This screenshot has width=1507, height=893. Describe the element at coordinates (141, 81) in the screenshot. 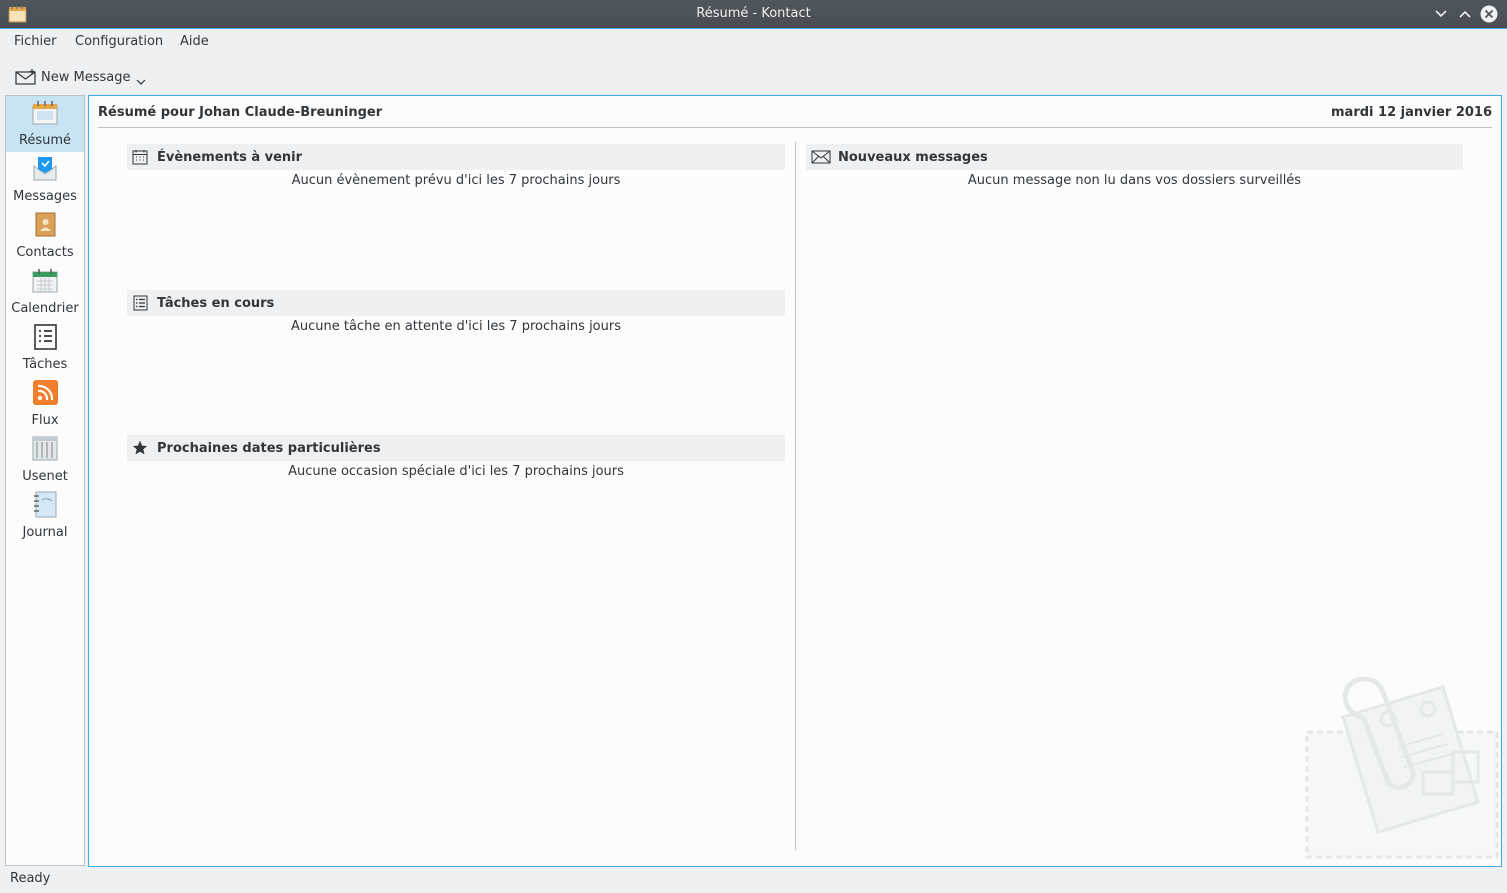

I see `chevron-down-icon` at that location.